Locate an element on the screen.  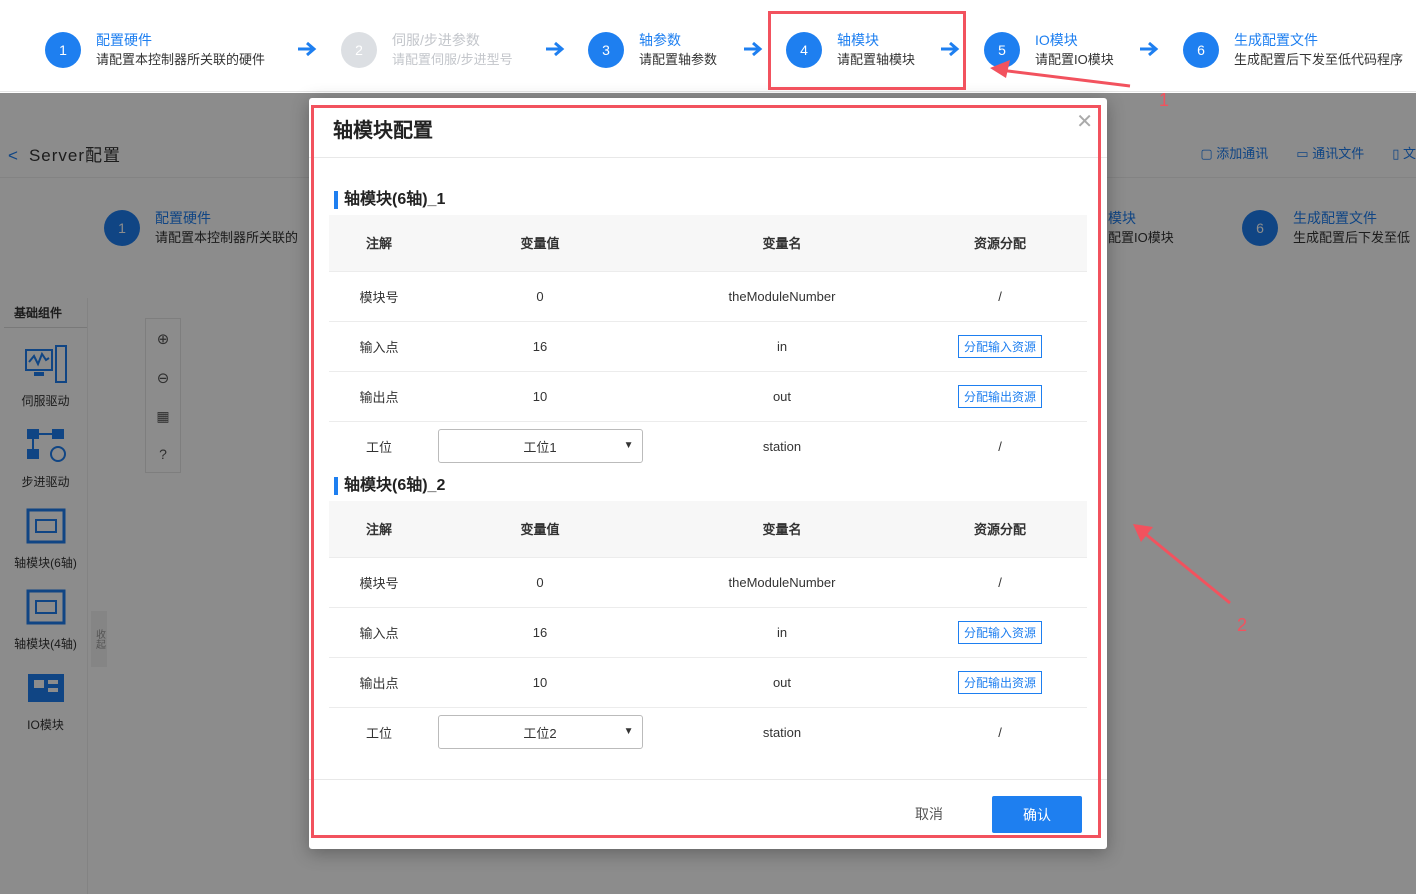
annotation-arrows is located at coordinates (1110, 332).